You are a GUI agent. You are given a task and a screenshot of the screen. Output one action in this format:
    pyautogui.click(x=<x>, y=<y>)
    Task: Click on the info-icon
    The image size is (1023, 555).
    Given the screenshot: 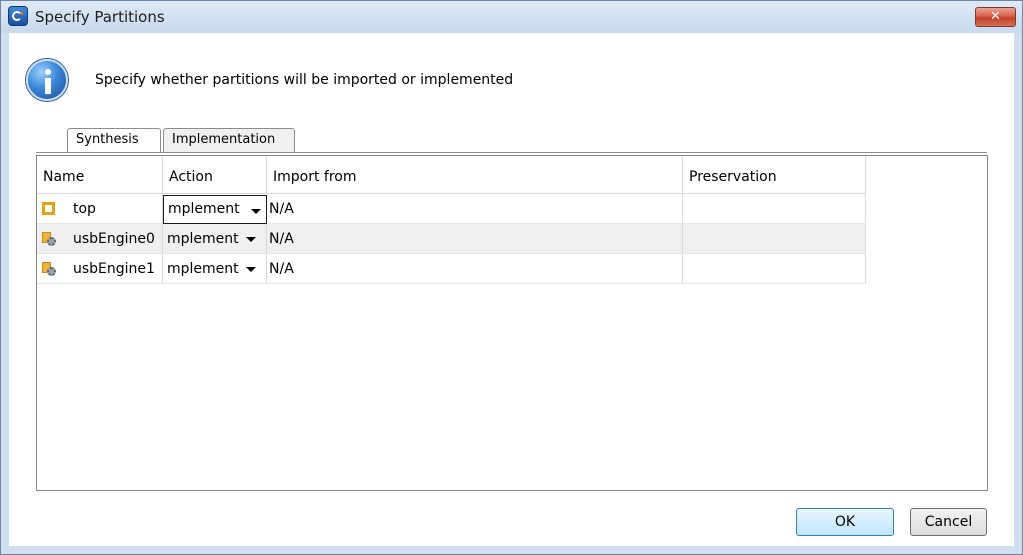 What is the action you would take?
    pyautogui.click(x=47, y=80)
    